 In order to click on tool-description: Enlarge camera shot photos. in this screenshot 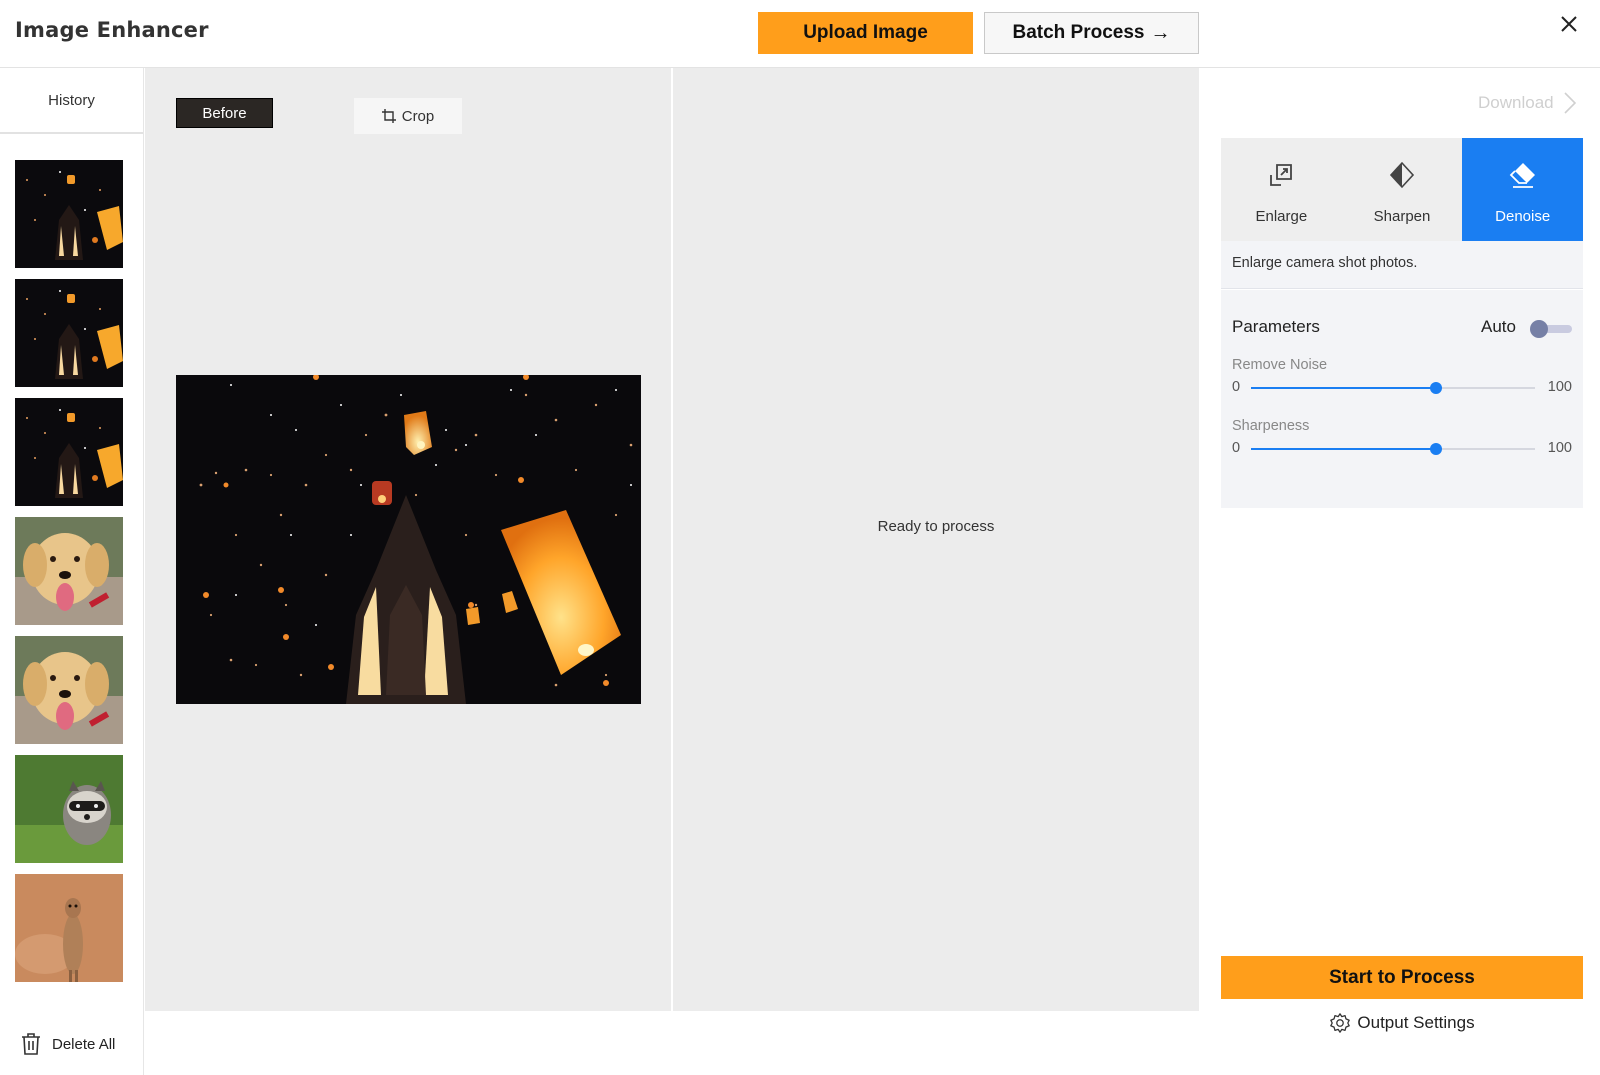, I will do `click(1402, 265)`.